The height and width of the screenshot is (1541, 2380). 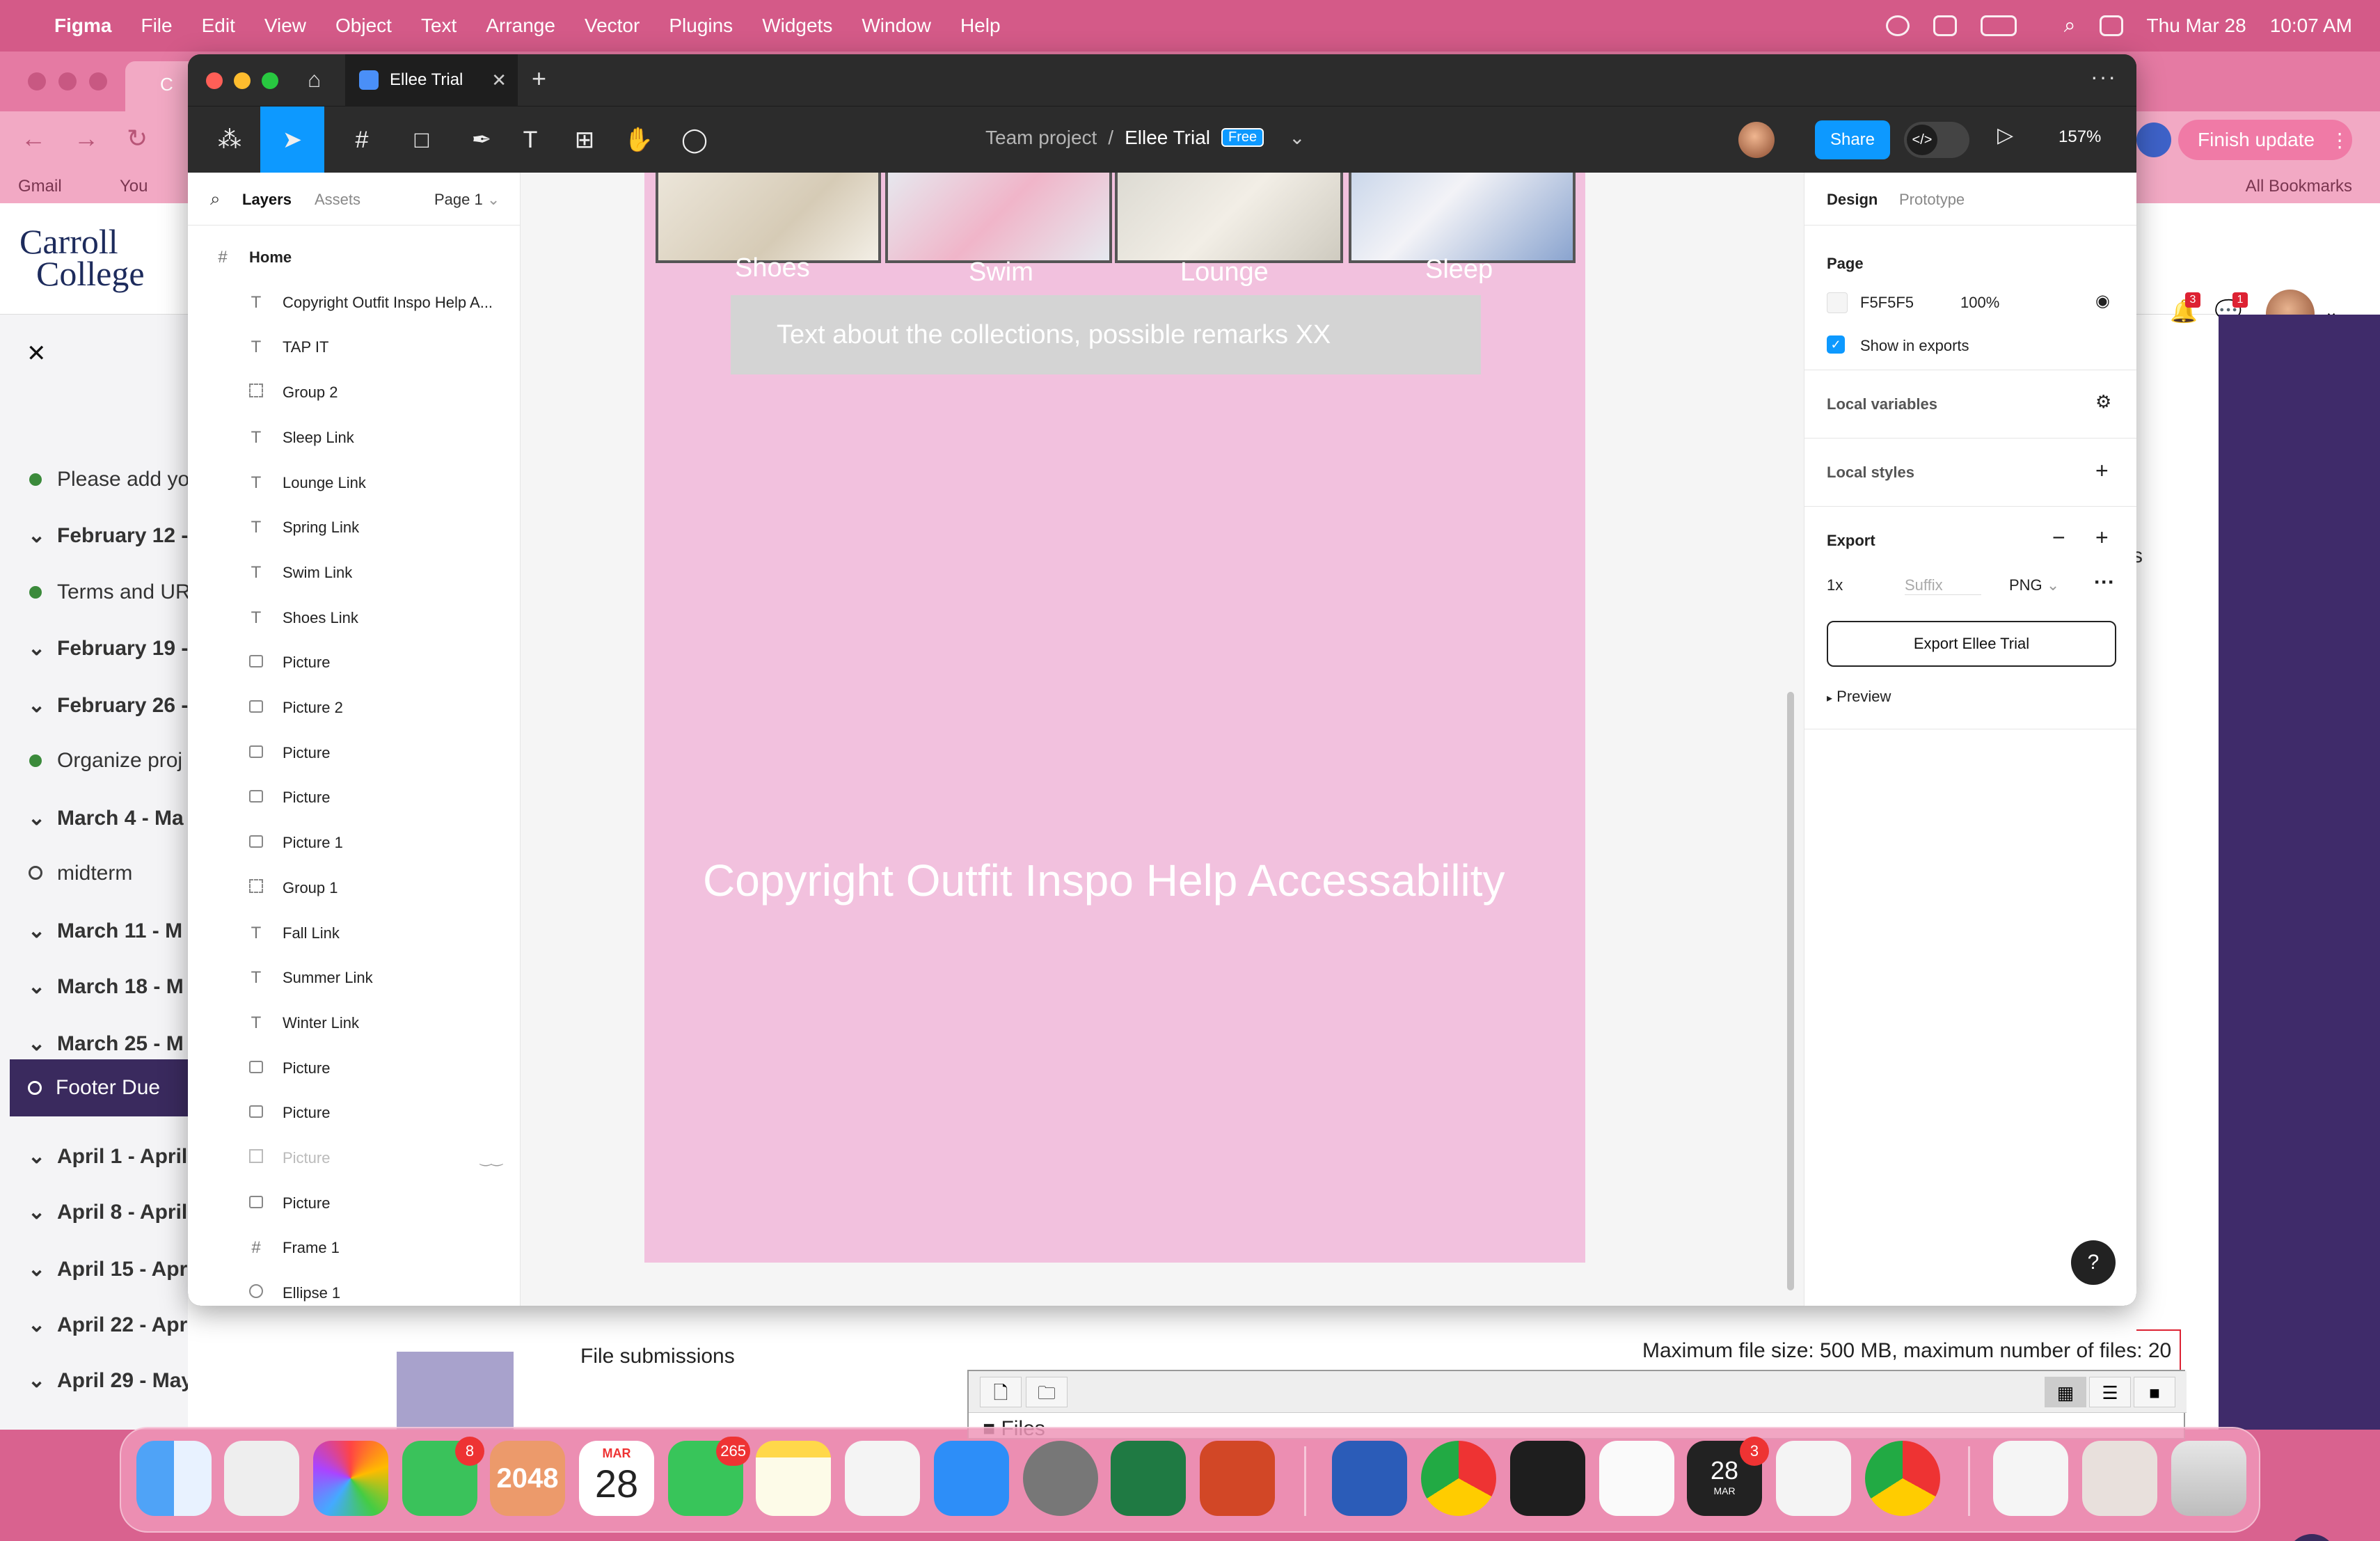 What do you see at coordinates (1459, 270) in the screenshot?
I see `sleep-link: Sleep` at bounding box center [1459, 270].